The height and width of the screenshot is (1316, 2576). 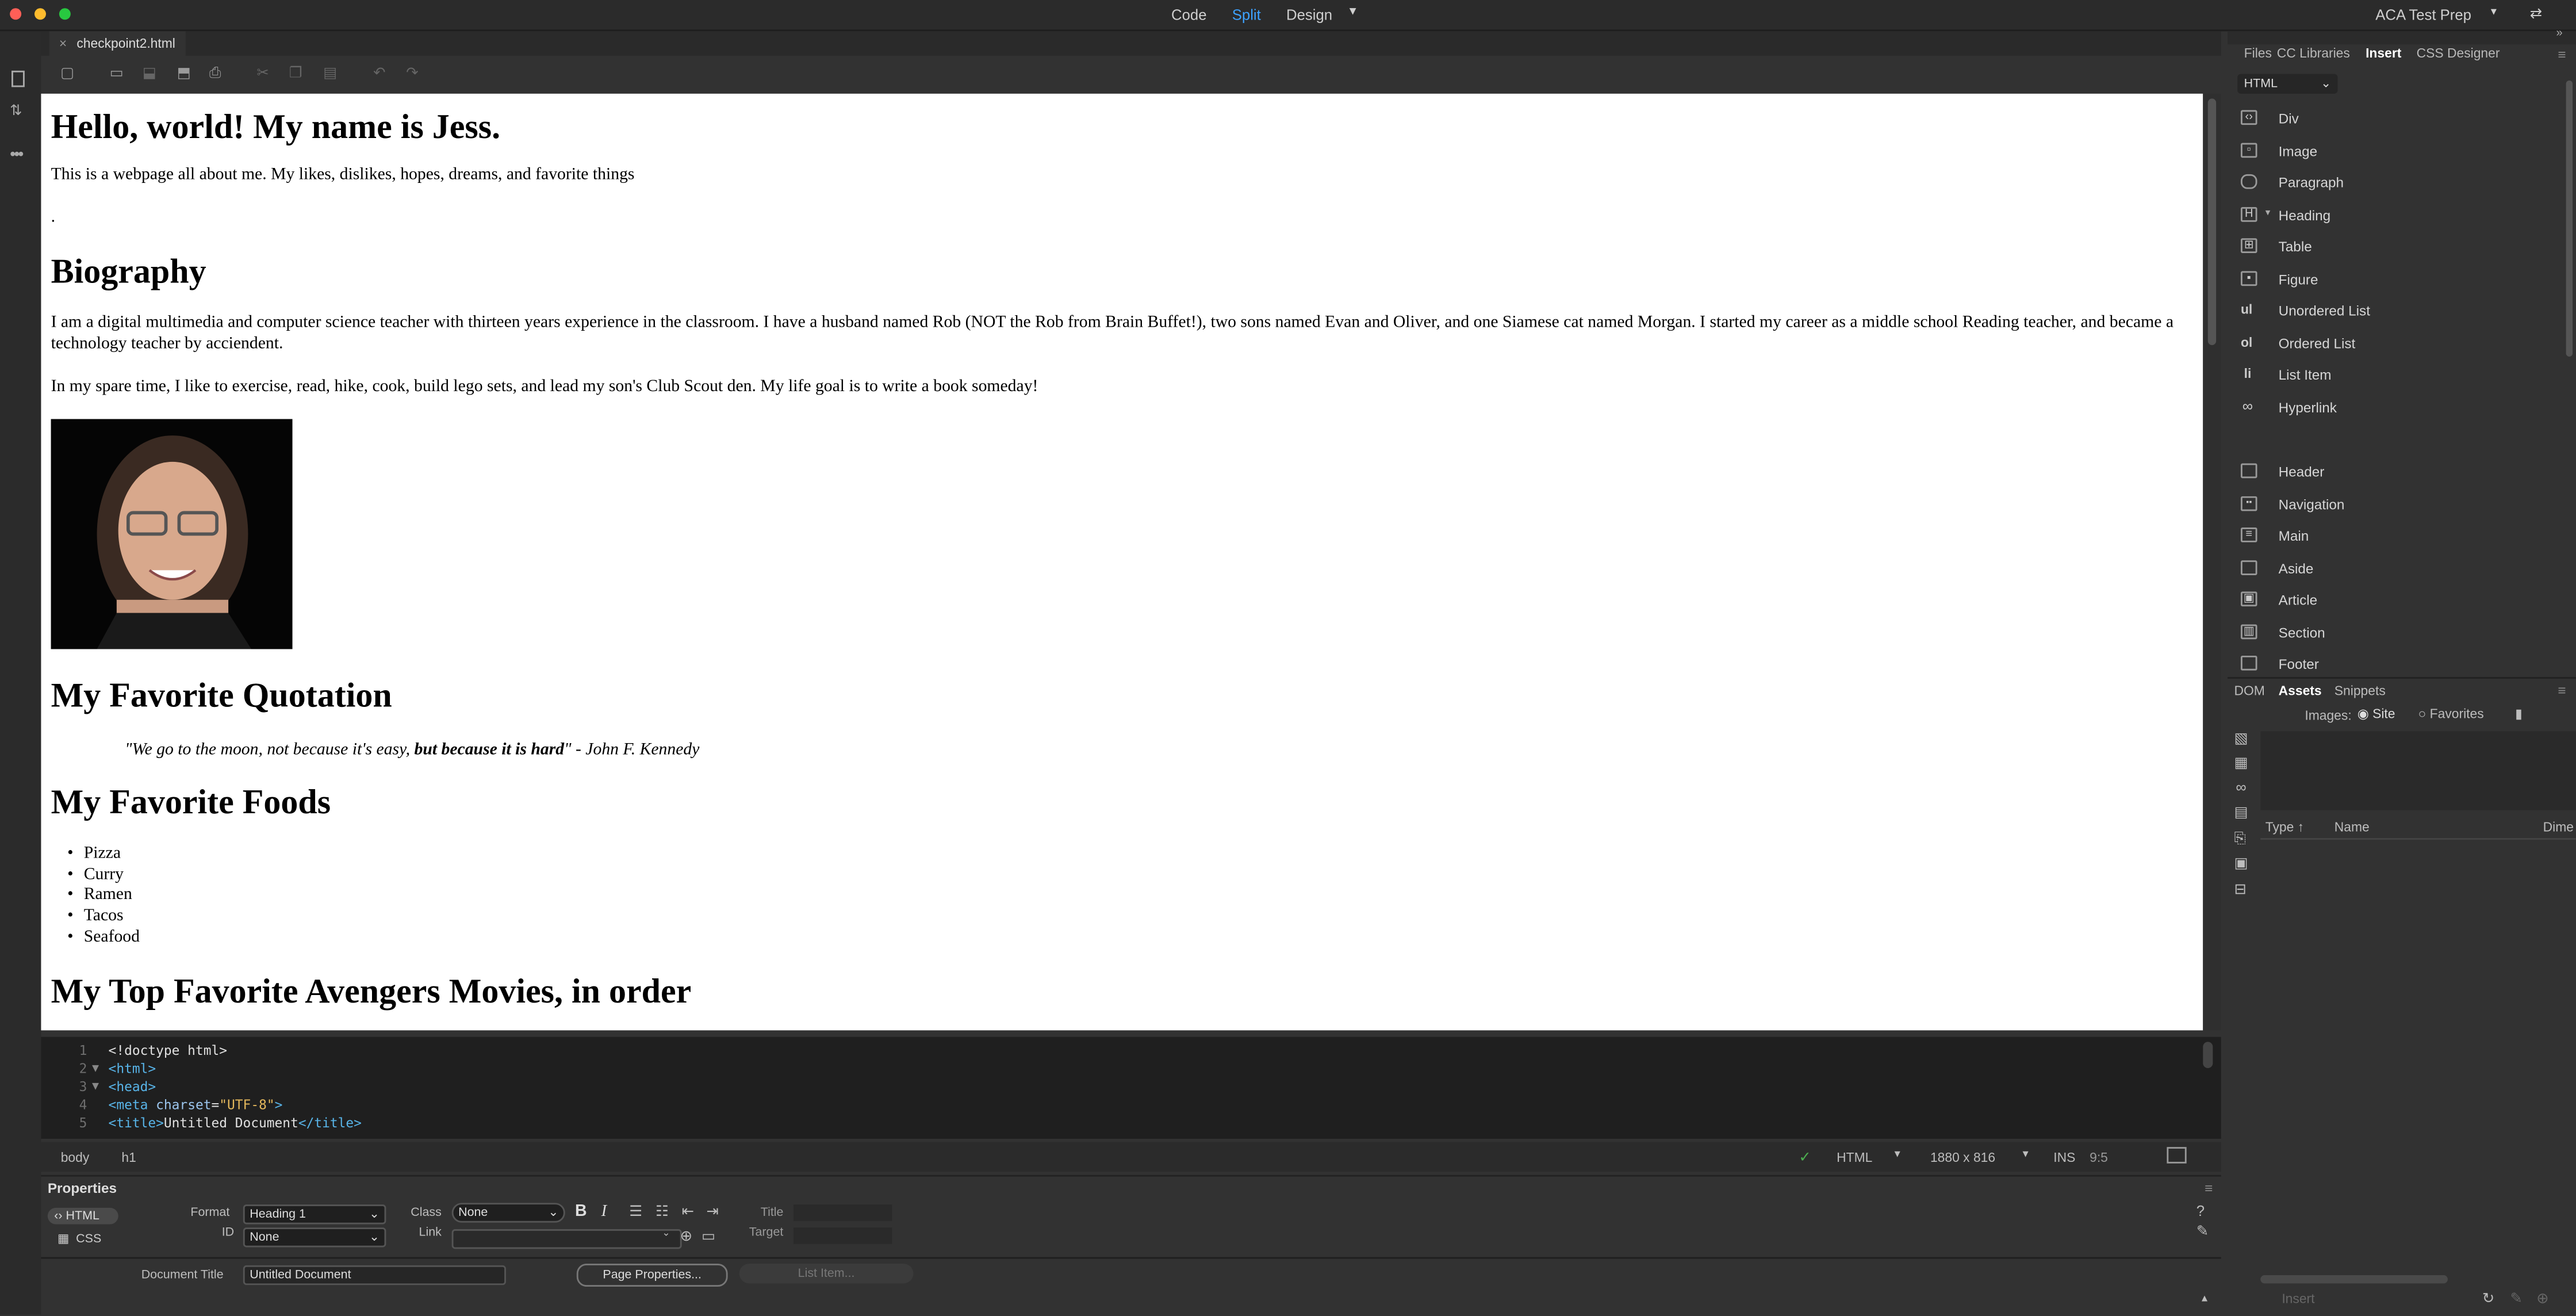 I want to click on insert-item-div: Div, so click(x=2289, y=118).